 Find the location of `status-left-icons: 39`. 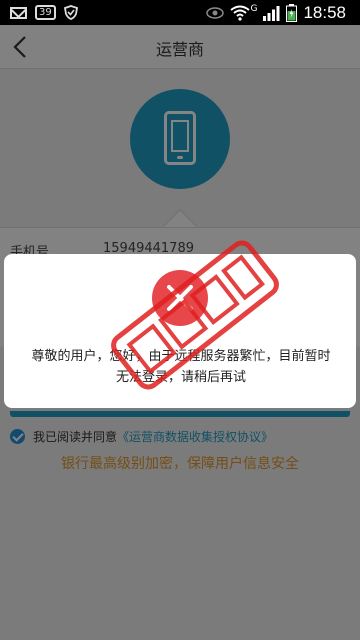

status-left-icons: 39 is located at coordinates (44, 12).